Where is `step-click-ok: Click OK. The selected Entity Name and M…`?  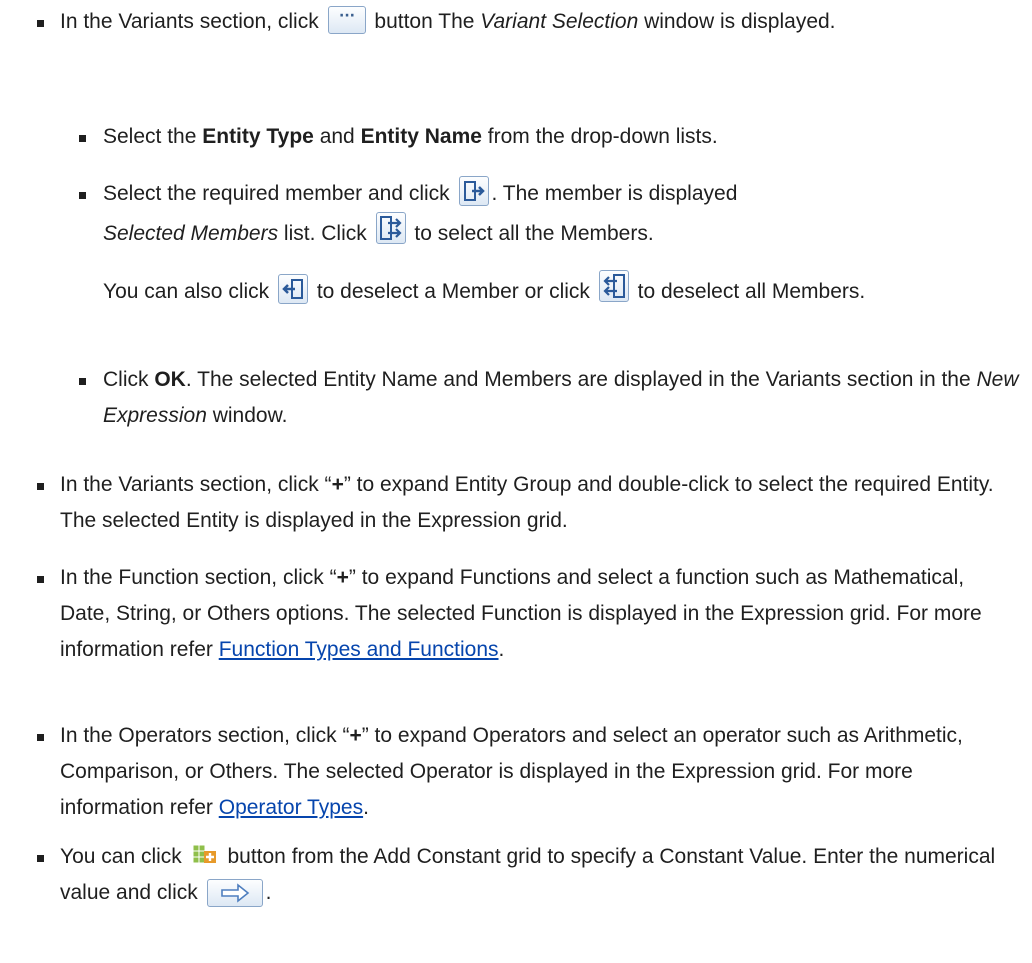
step-click-ok: Click OK. The selected Entity Name and M… is located at coordinates (562, 398).